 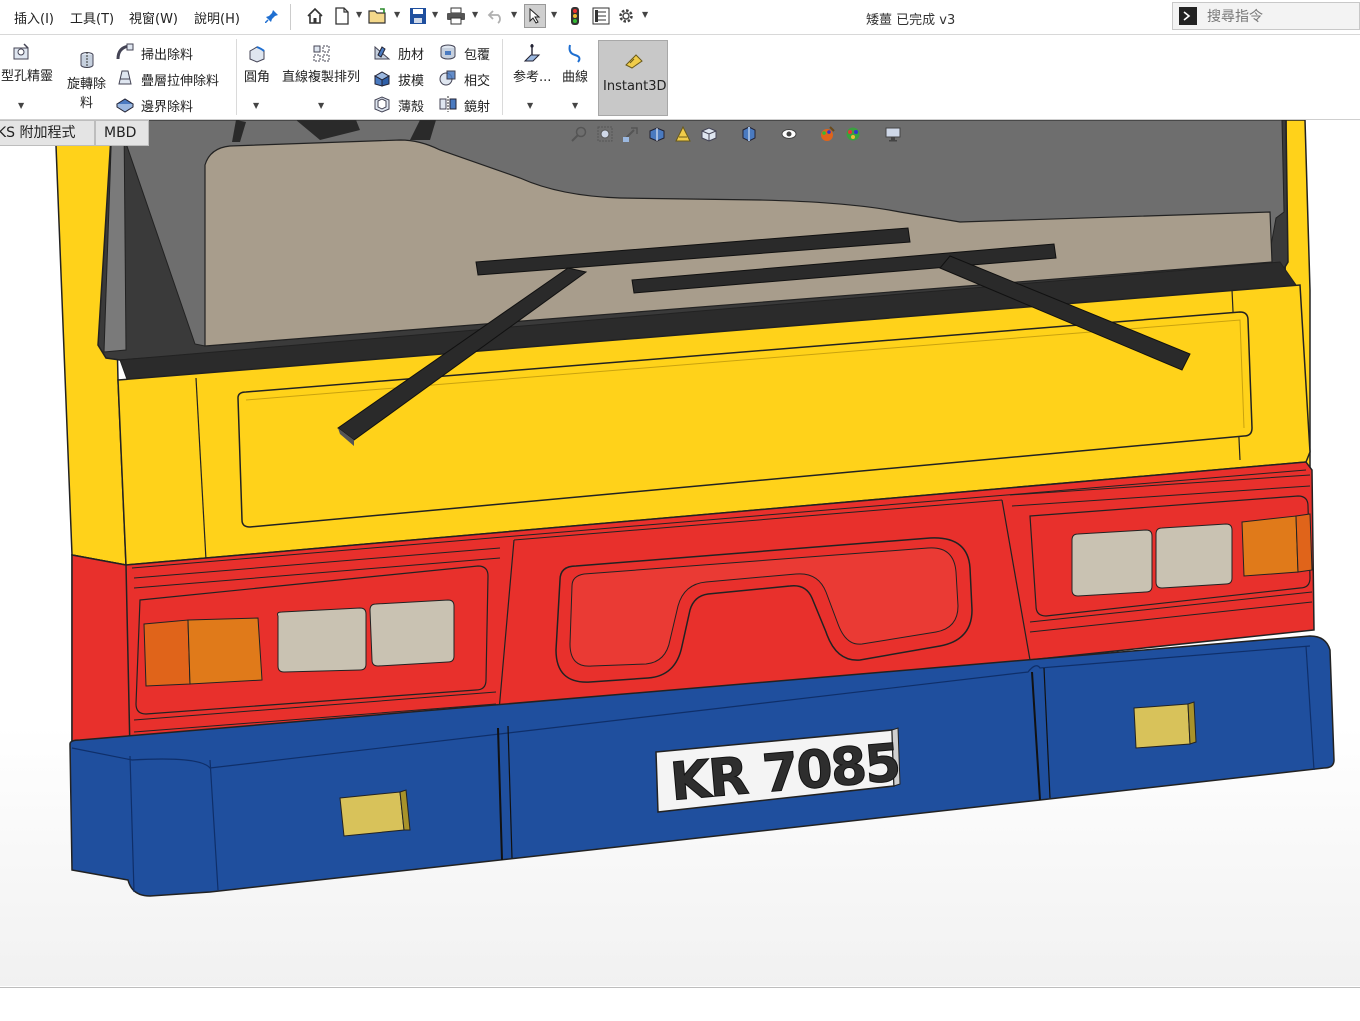 I want to click on pin-icon, so click(x=272, y=16).